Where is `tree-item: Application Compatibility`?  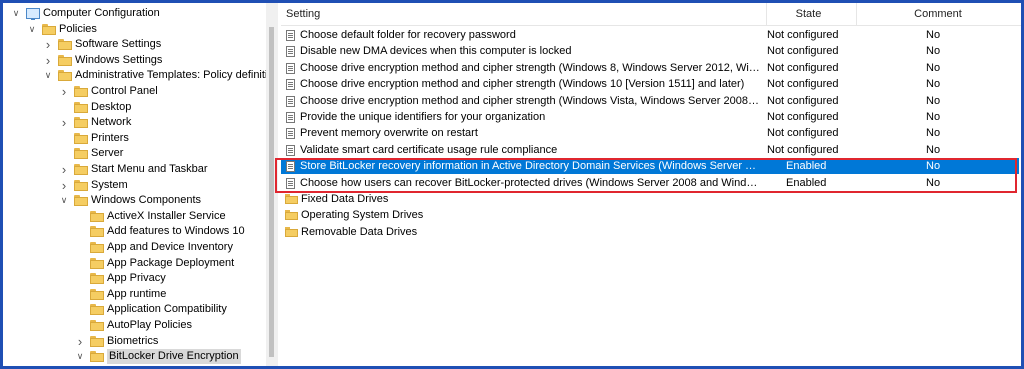
tree-item: Application Compatibility is located at coordinates (134, 309).